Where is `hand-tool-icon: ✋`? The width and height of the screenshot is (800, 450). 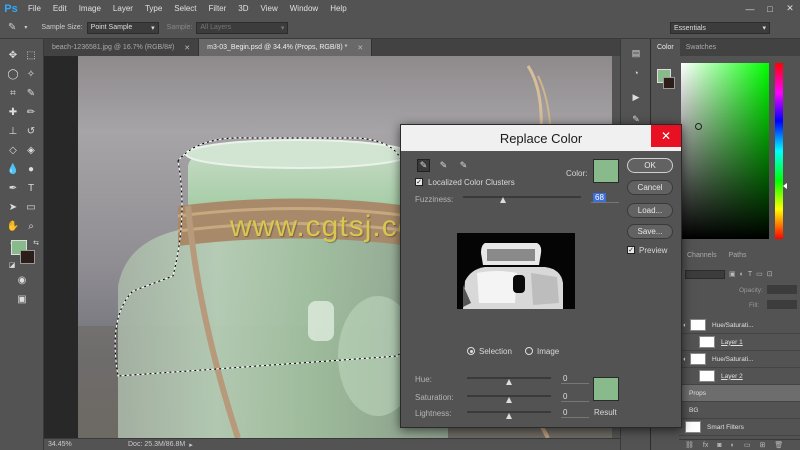
hand-tool-icon: ✋ is located at coordinates (13, 226).